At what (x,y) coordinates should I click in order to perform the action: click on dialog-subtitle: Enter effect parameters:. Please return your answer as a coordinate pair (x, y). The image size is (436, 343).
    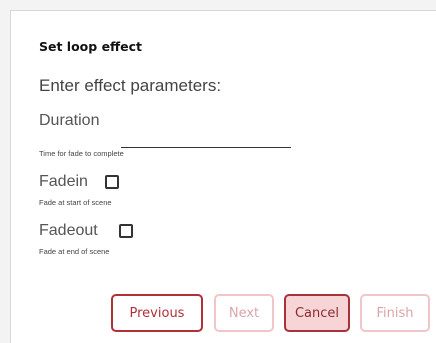
    Looking at the image, I should click on (130, 85).